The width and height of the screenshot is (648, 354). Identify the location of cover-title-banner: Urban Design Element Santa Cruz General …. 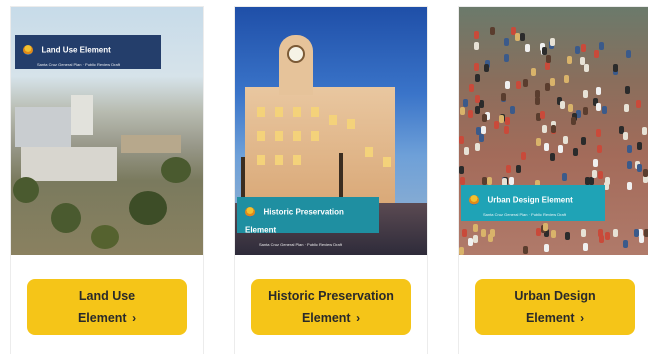
(533, 203).